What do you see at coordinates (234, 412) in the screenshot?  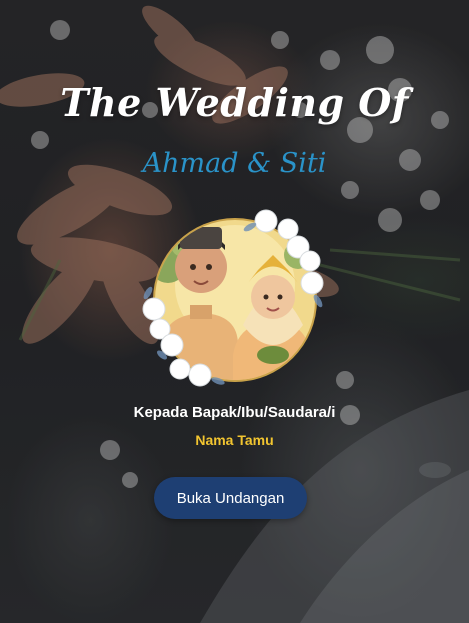 I see `guest-salutation: Kepada Bapak/Ibu/Saudara/i` at bounding box center [234, 412].